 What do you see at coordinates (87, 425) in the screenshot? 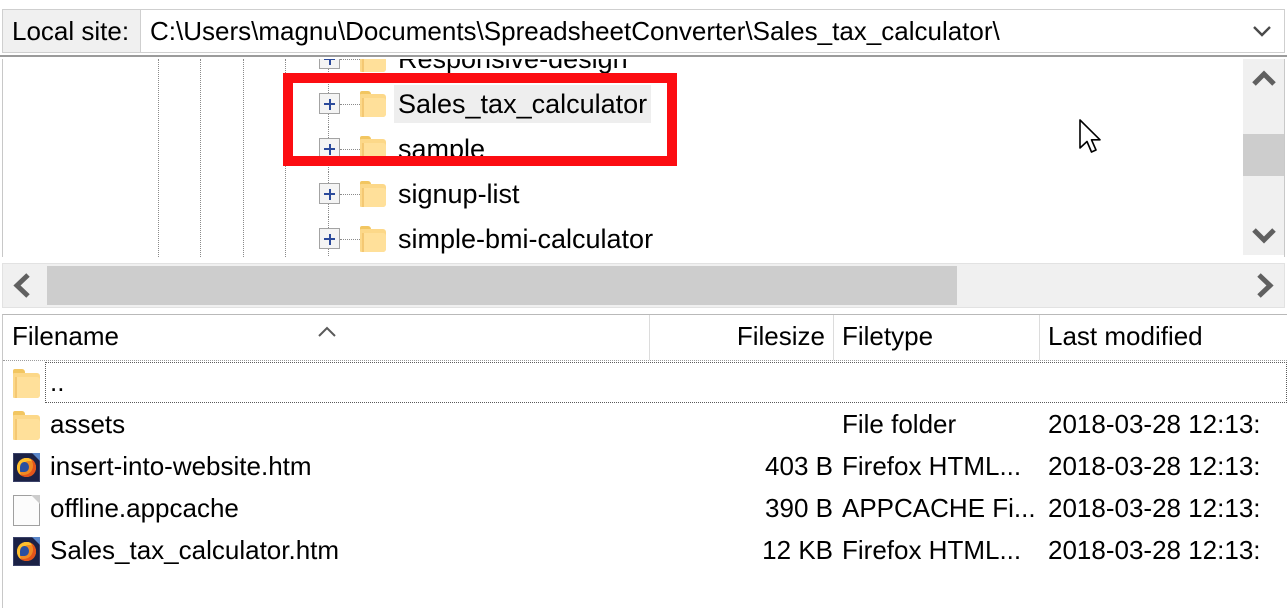
I see `file-name-cell: assets` at bounding box center [87, 425].